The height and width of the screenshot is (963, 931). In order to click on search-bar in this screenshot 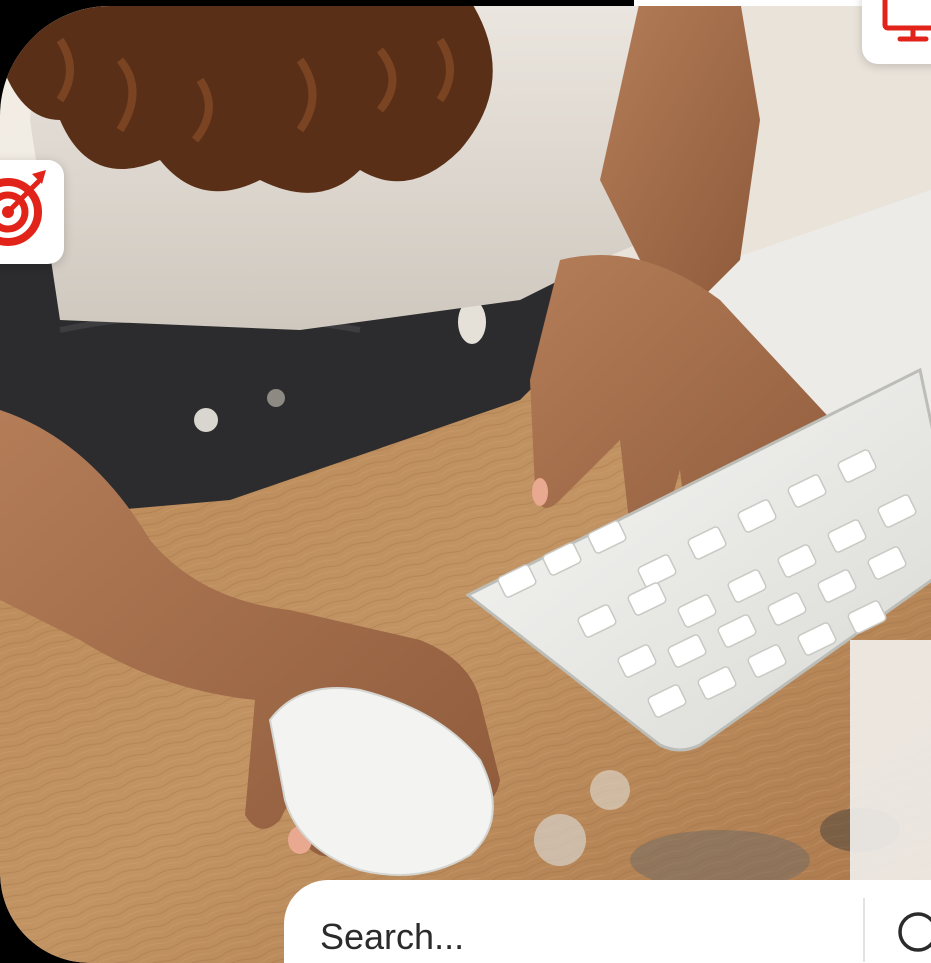, I will do `click(607, 921)`.